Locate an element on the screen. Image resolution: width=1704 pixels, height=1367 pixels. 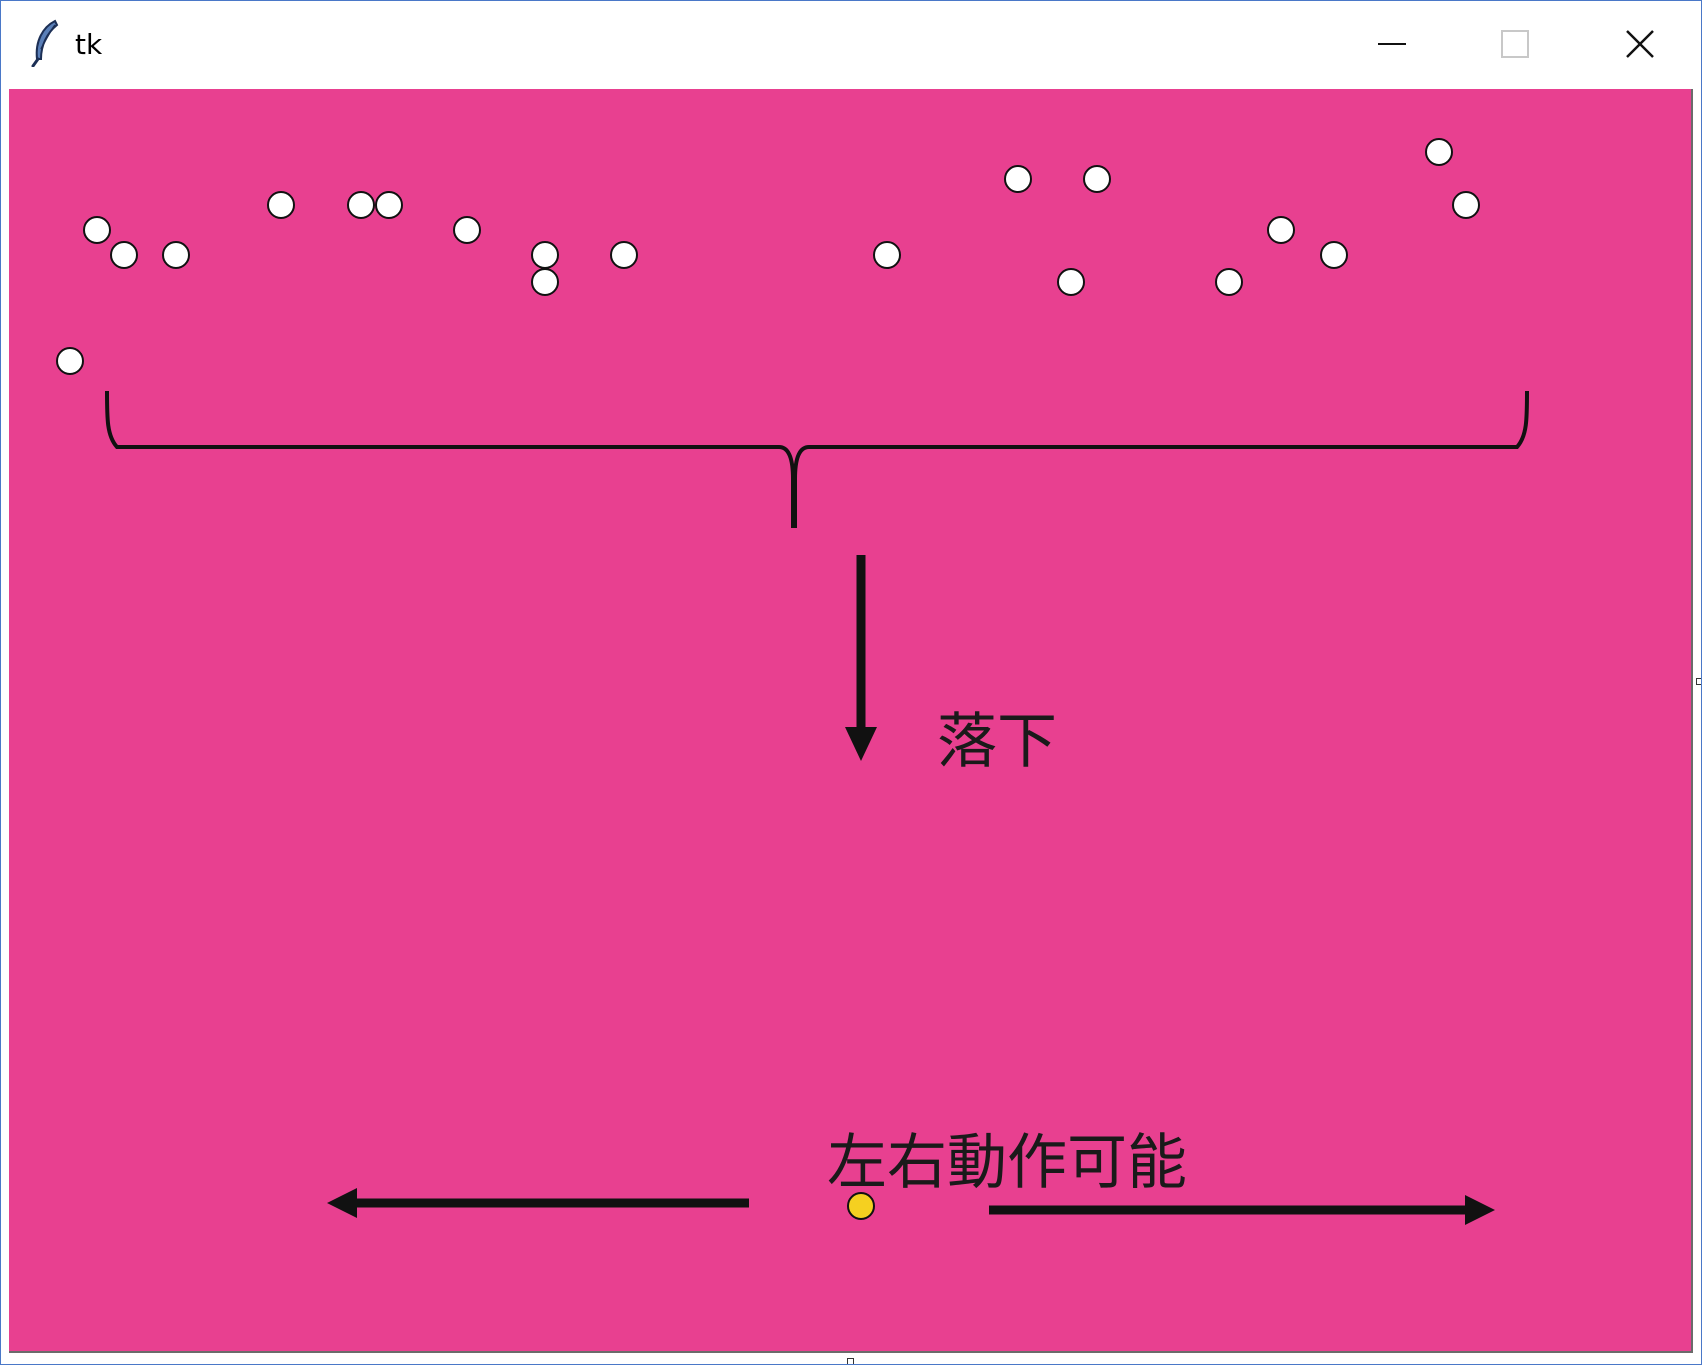
resize-handle-bottom is located at coordinates (850, 1361).